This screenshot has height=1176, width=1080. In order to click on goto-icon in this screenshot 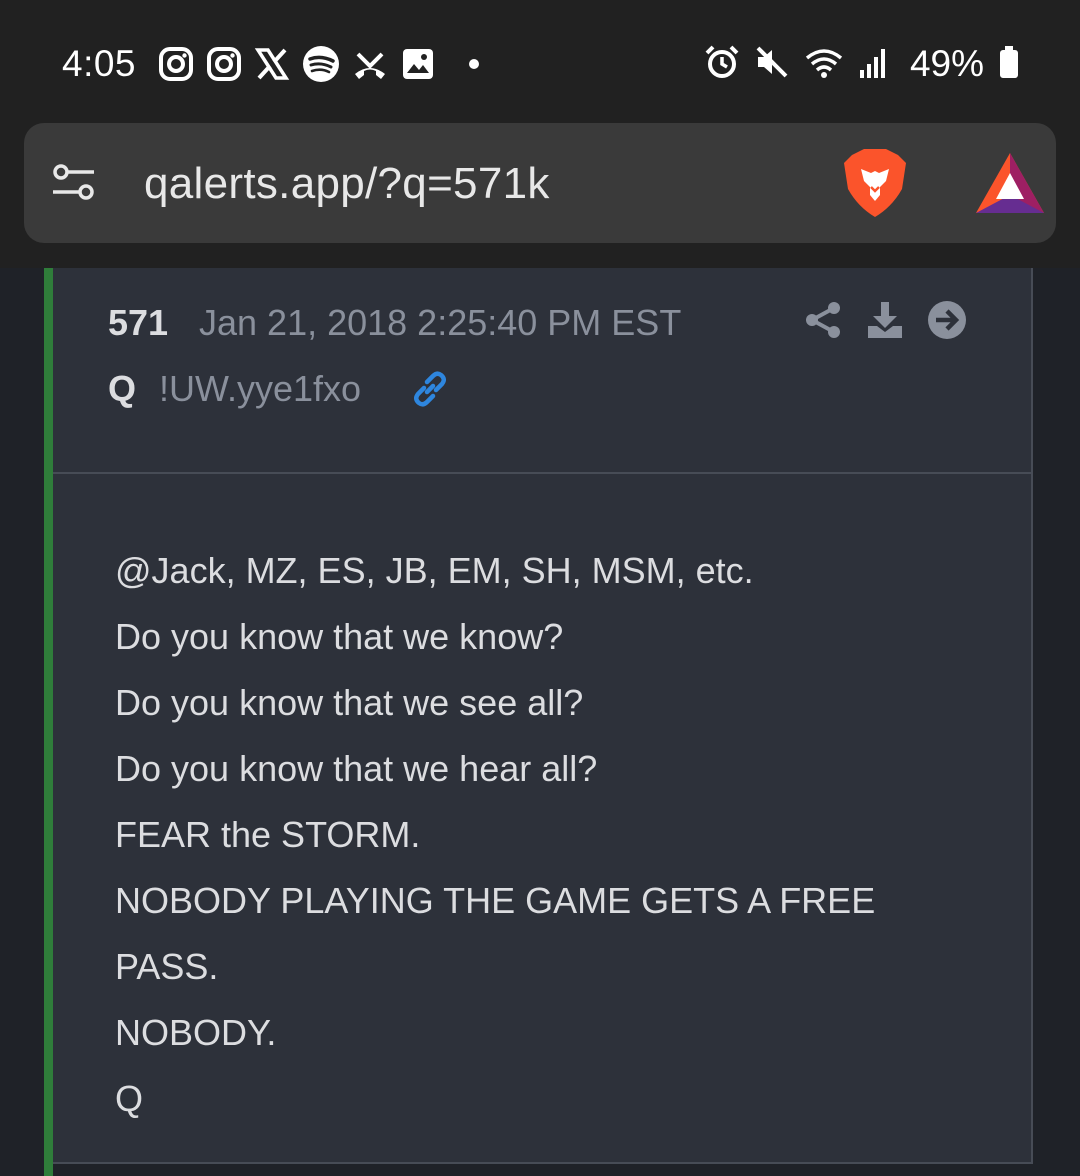, I will do `click(947, 322)`.